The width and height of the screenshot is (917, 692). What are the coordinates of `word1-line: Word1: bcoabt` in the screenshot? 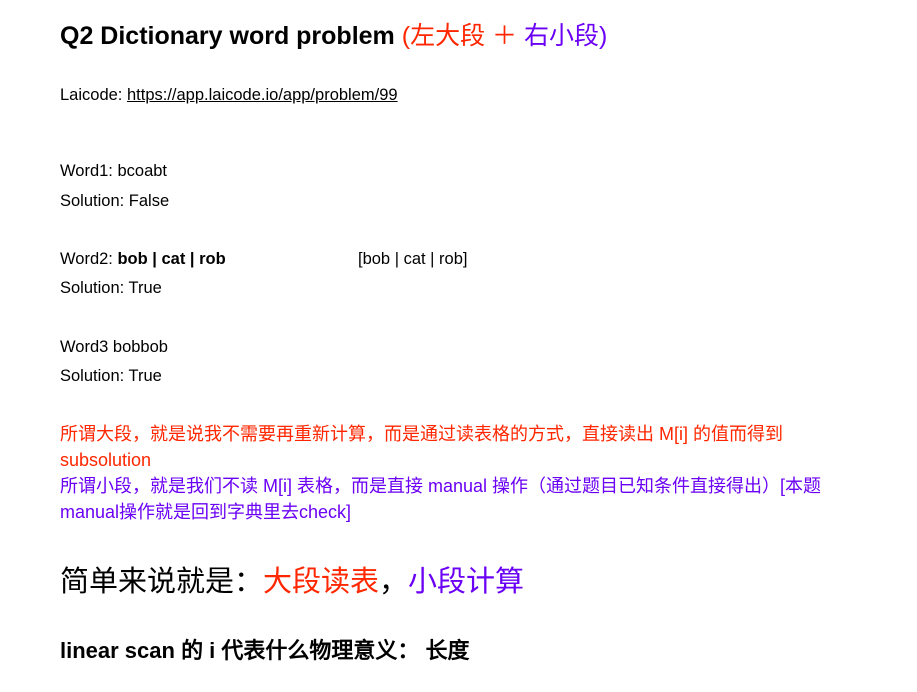 It's located at (113, 171).